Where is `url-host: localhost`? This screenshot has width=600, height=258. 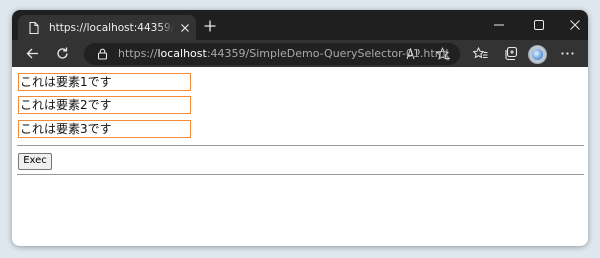 url-host: localhost is located at coordinates (182, 53).